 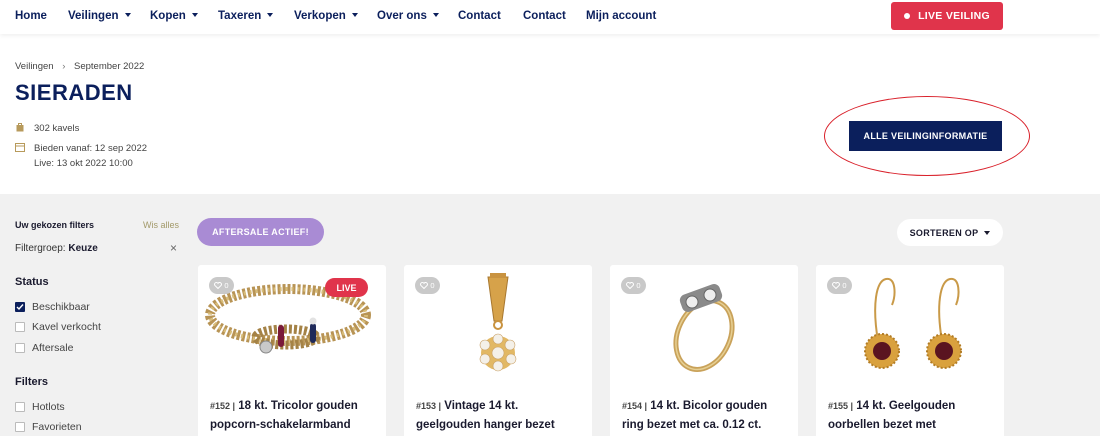 I want to click on sort-button: SORTEREN OP, so click(x=950, y=232).